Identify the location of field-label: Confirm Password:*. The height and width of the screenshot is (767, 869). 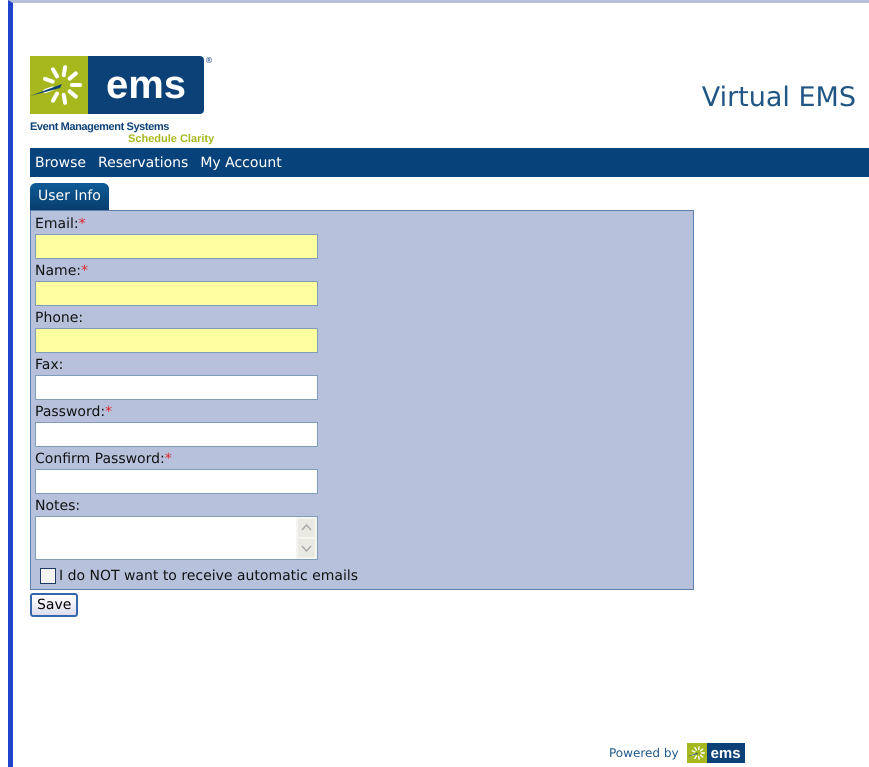
(104, 459).